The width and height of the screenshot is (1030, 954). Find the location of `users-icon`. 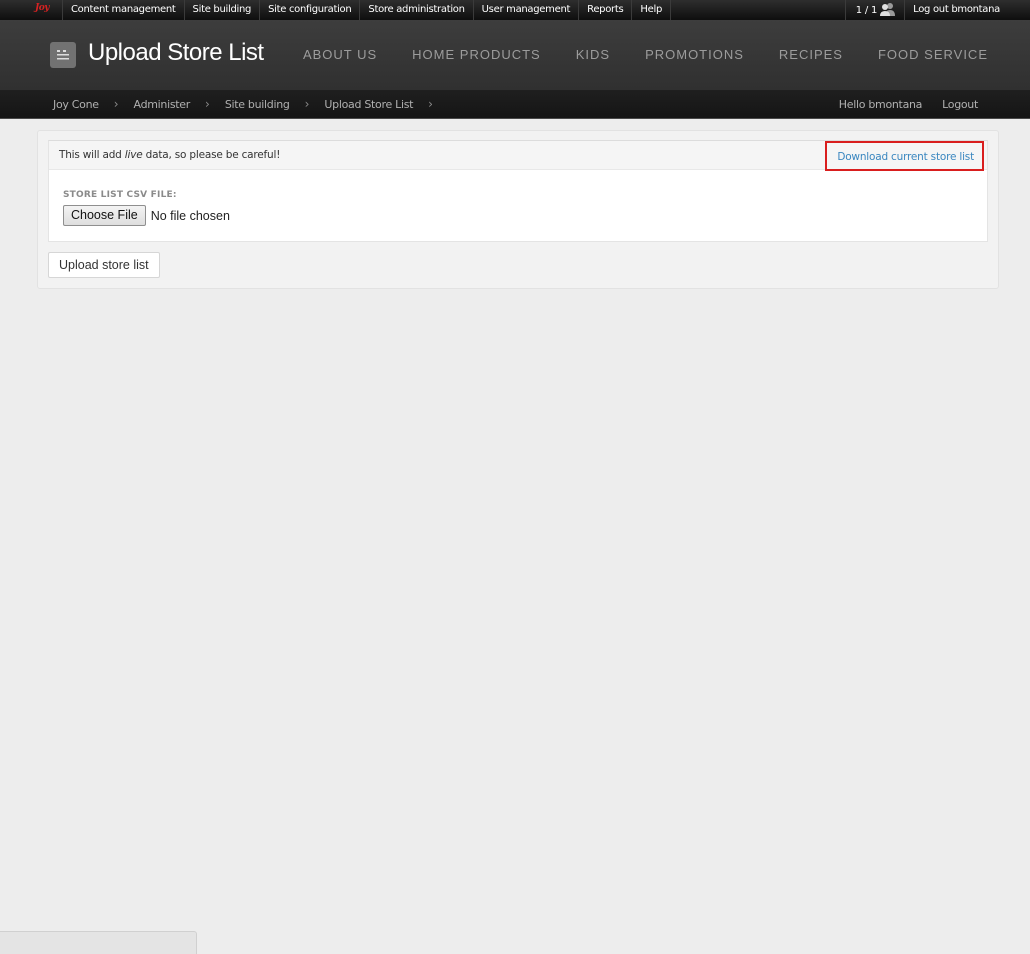

users-icon is located at coordinates (888, 10).